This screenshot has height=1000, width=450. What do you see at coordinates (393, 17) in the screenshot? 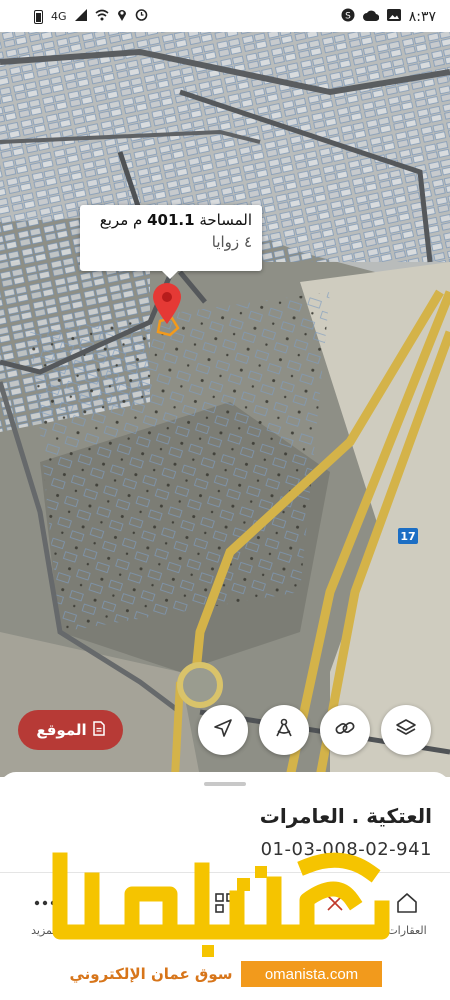
I see `image-icon` at bounding box center [393, 17].